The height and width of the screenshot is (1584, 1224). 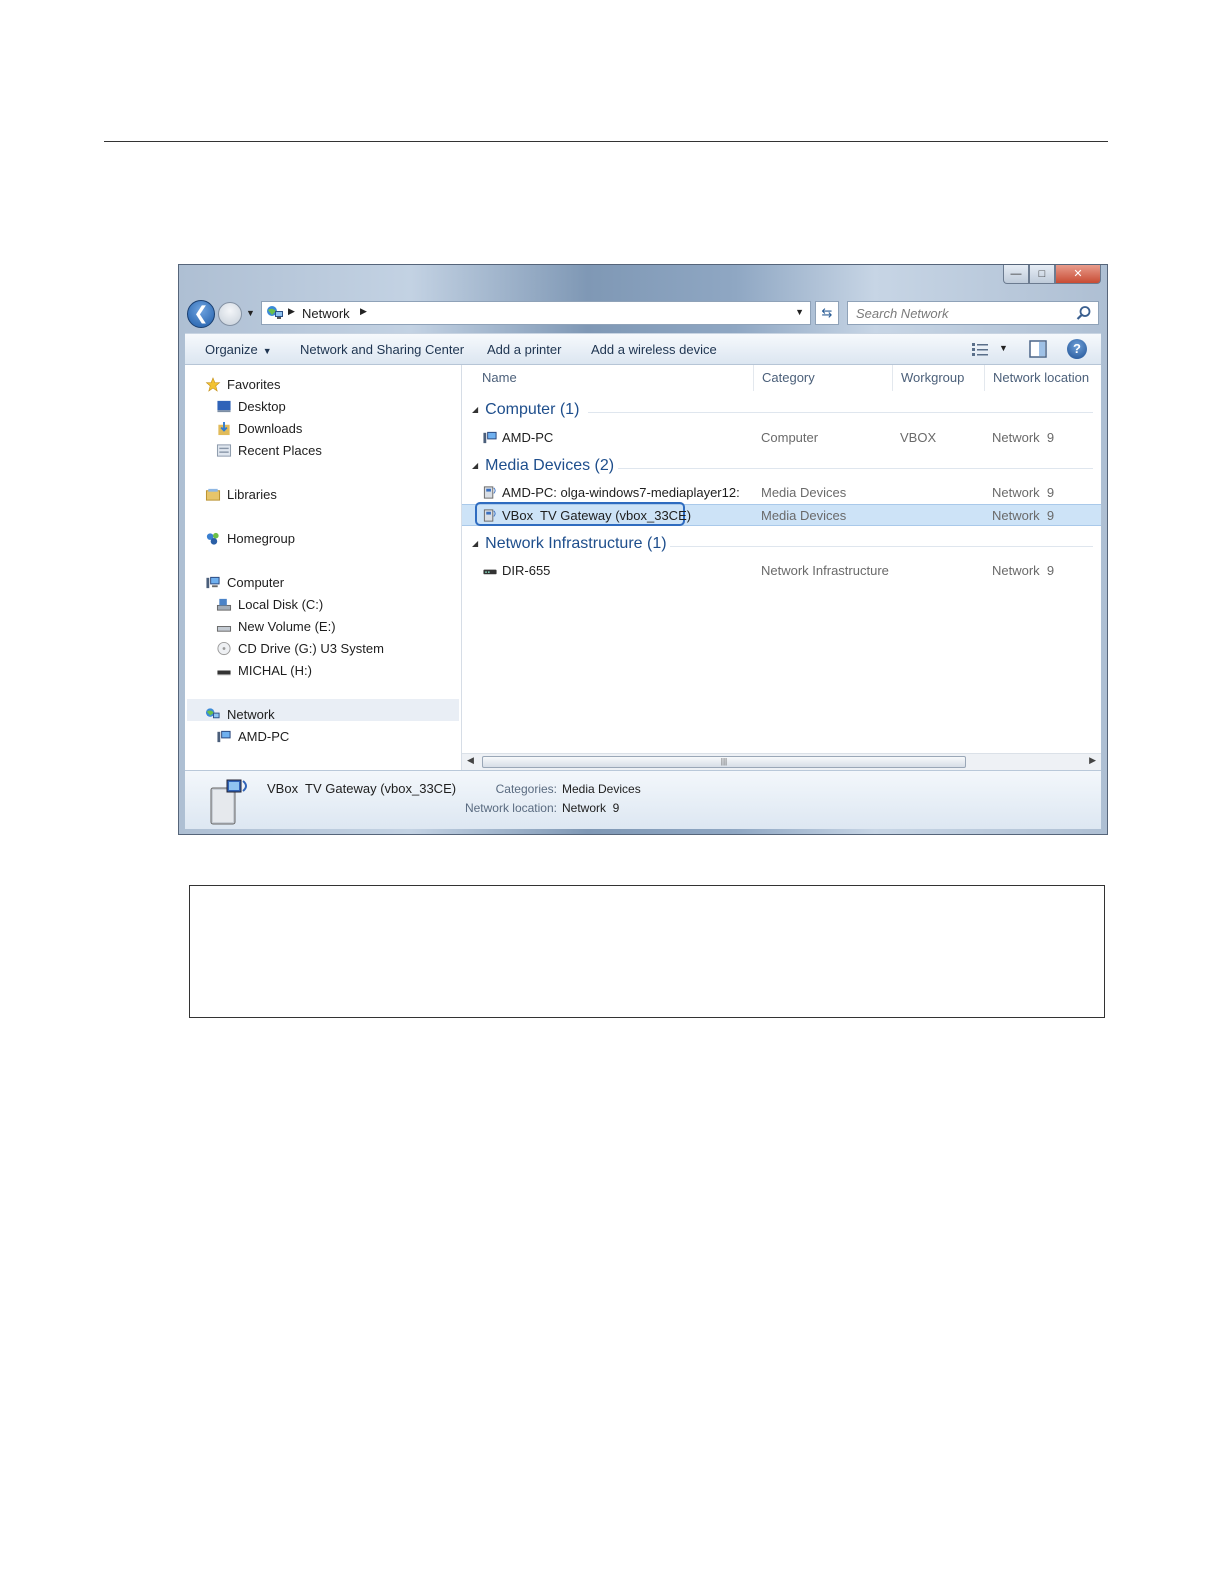 I want to click on nav-favorites-label: Favorites, so click(x=254, y=384).